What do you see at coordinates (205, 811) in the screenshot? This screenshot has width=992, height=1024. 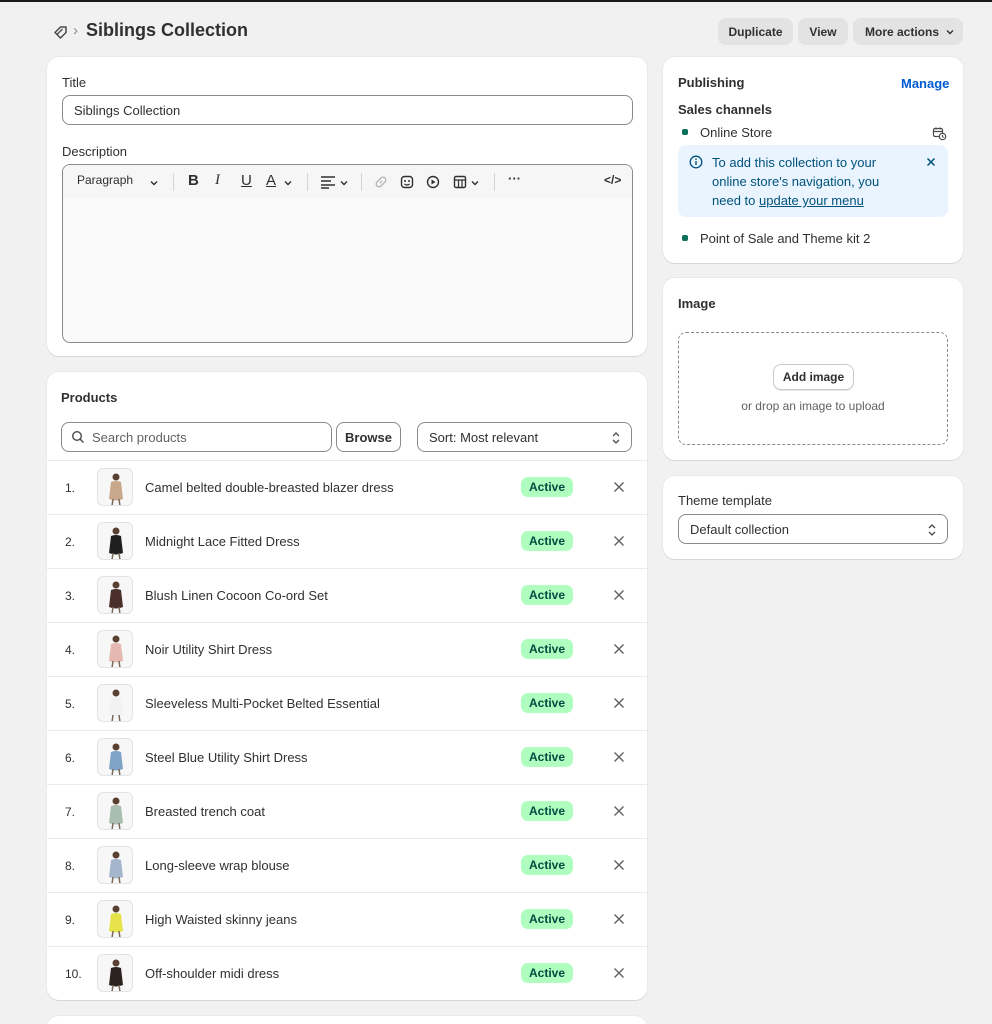 I see `product-name: Breasted trench coat` at bounding box center [205, 811].